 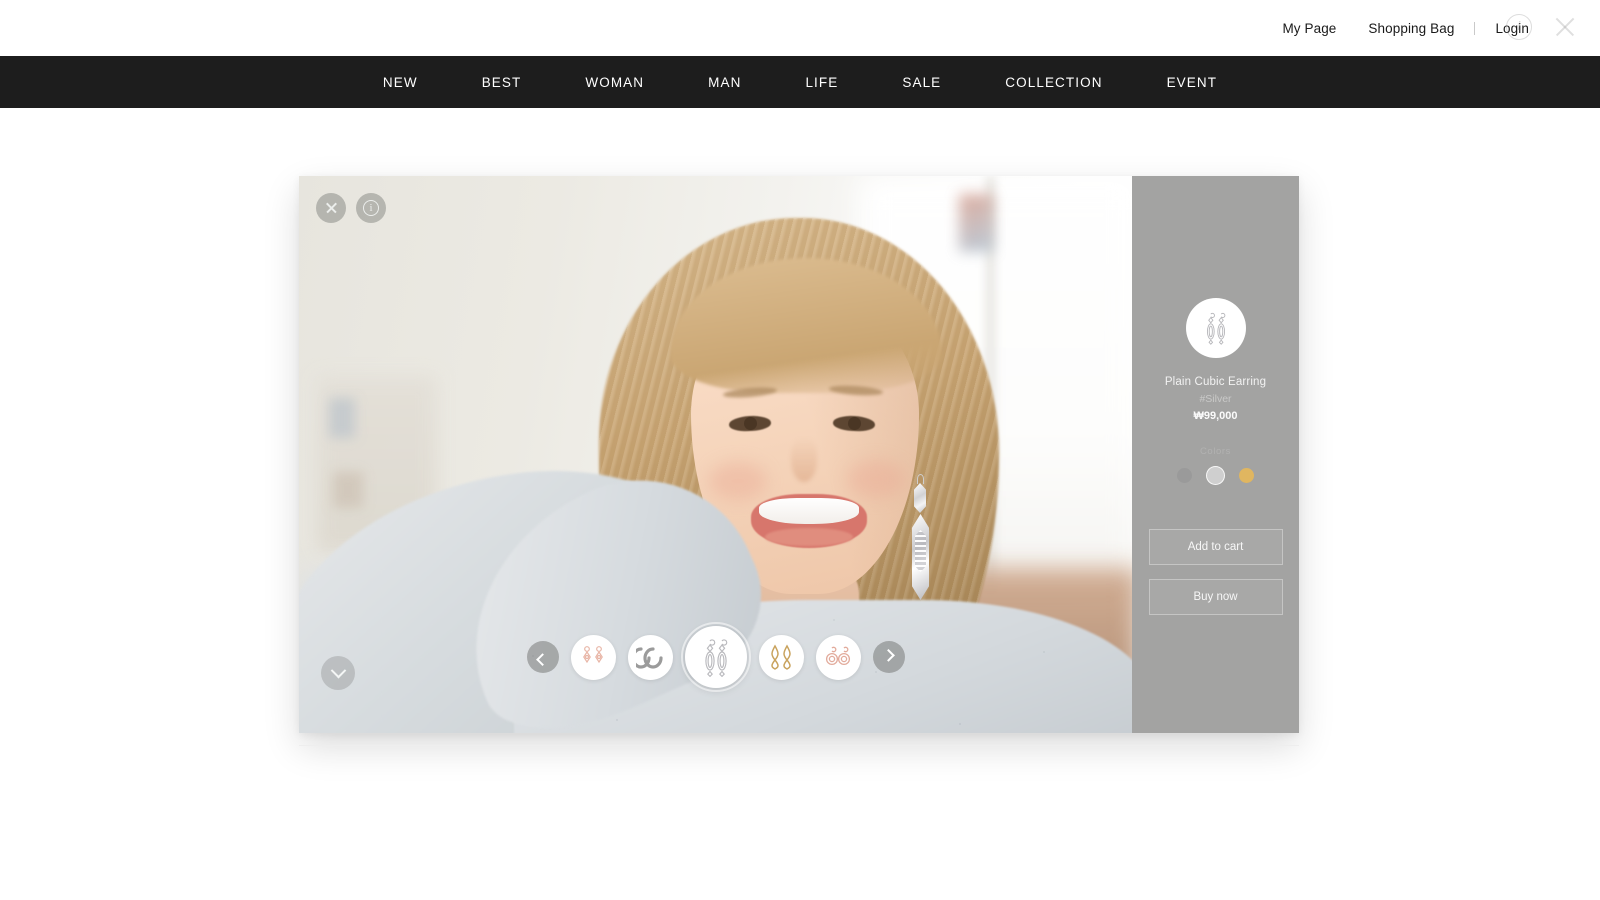 I want to click on viewer-info-button: i, so click(x=371, y=208).